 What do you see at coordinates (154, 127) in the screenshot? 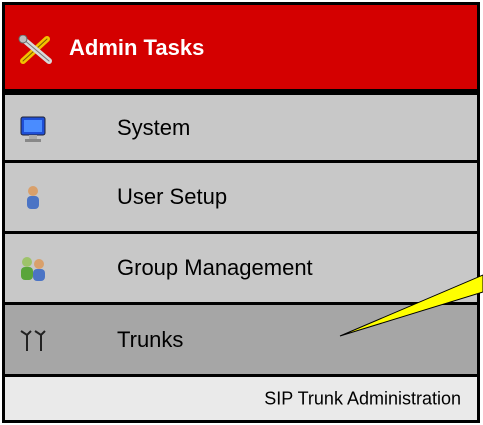
I see `menu-item-label: System` at bounding box center [154, 127].